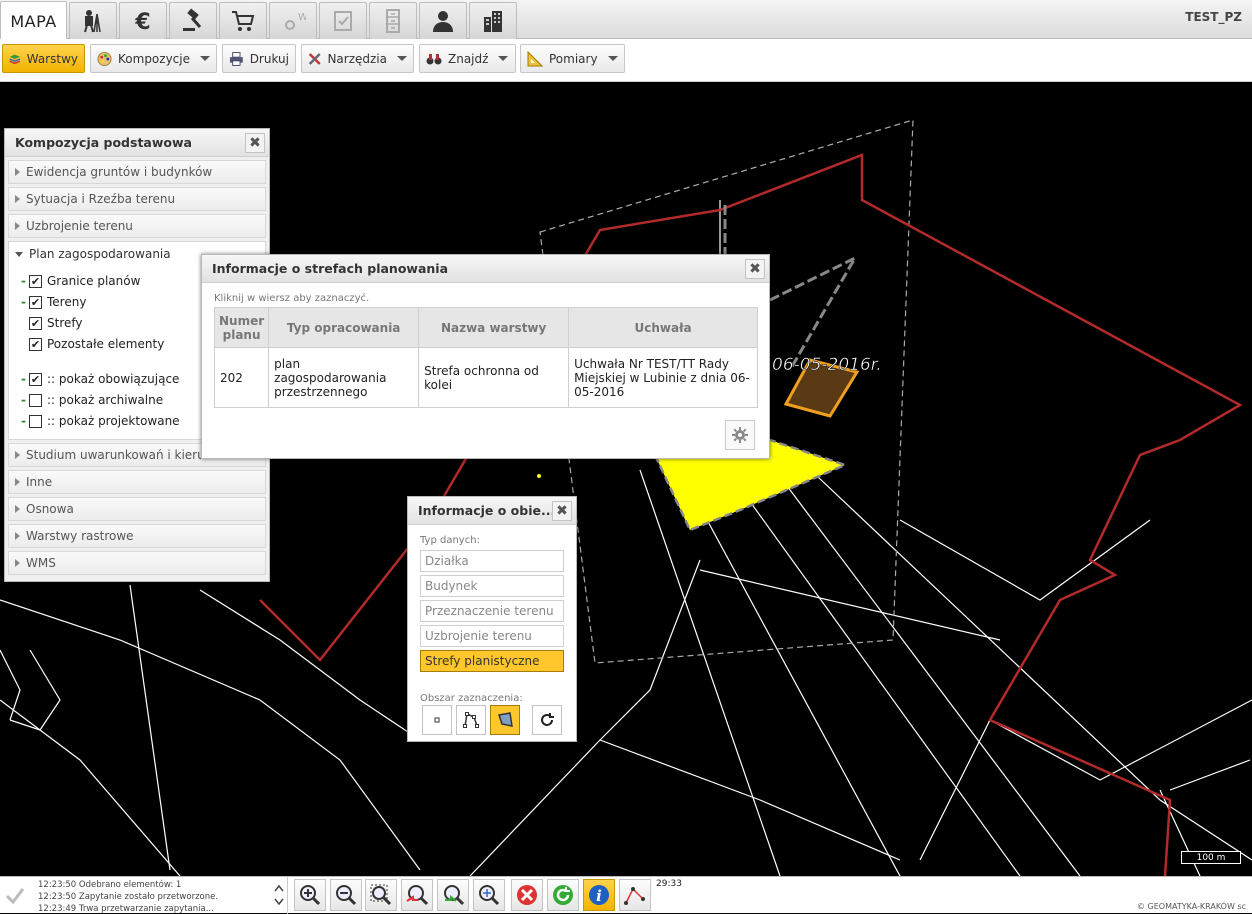 This screenshot has height=914, width=1252. I want to click on area-label: Obszar zaznaczenia:, so click(471, 698).